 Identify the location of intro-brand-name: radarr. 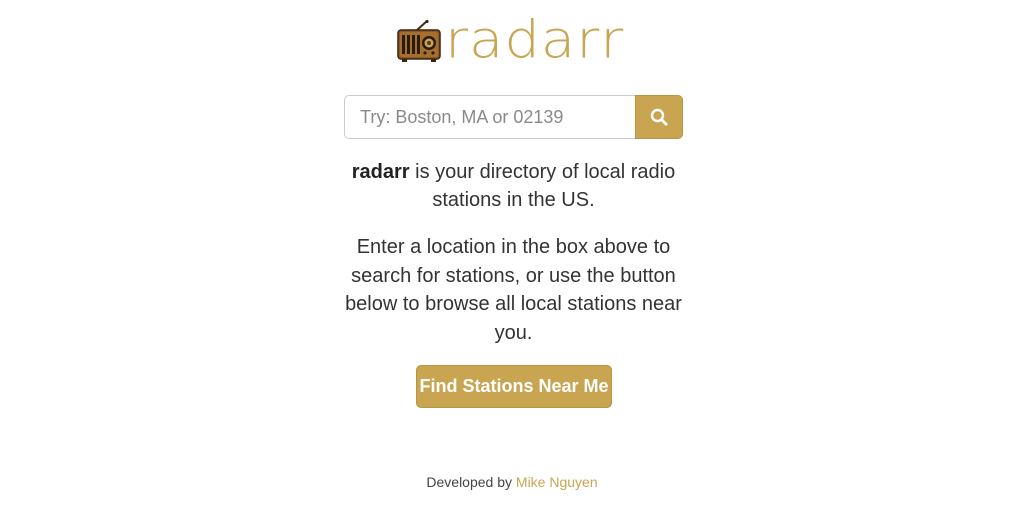
(380, 172).